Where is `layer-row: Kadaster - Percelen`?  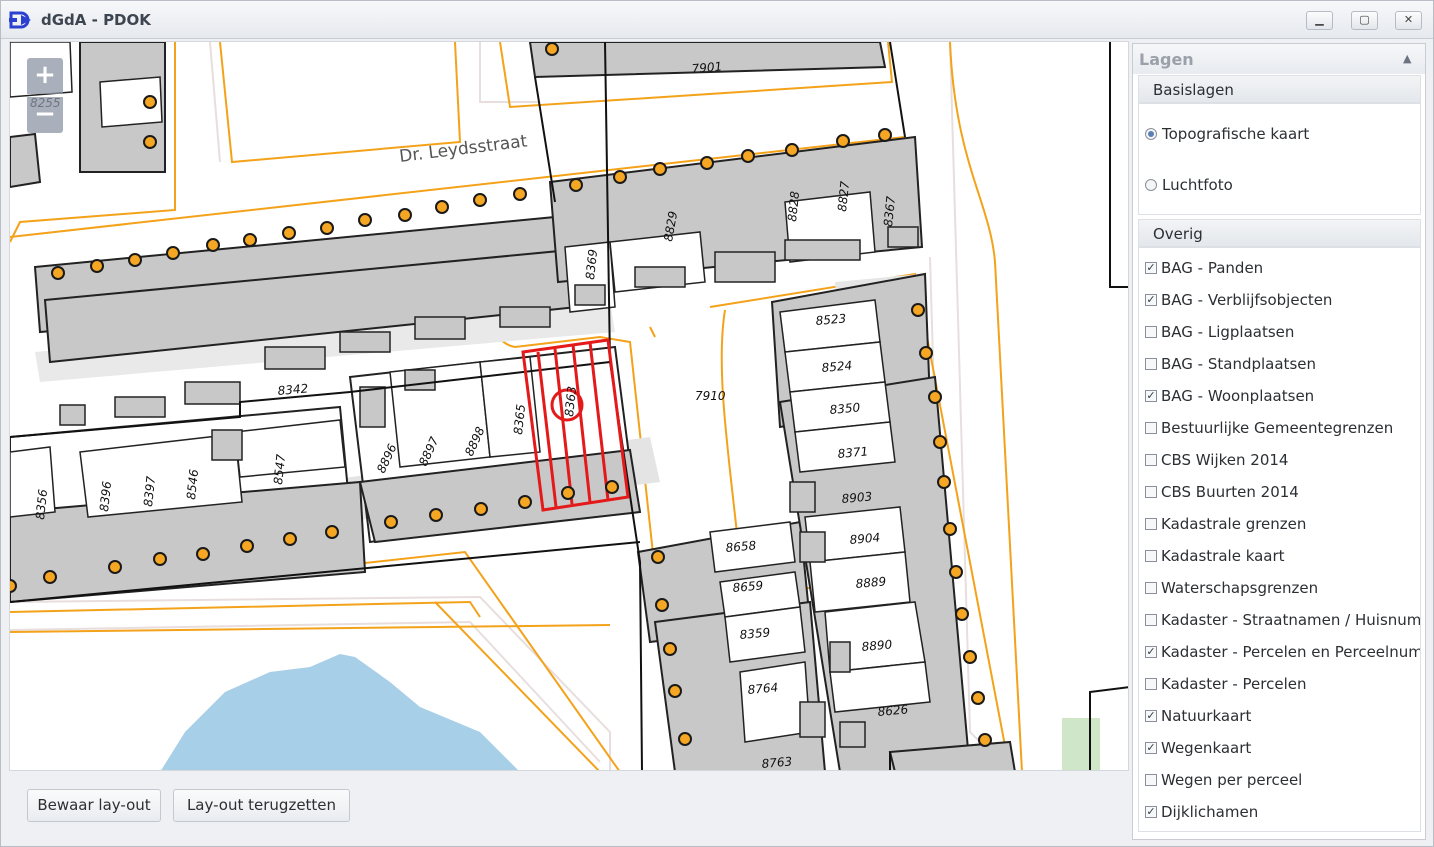 layer-row: Kadaster - Percelen is located at coordinates (1282, 685).